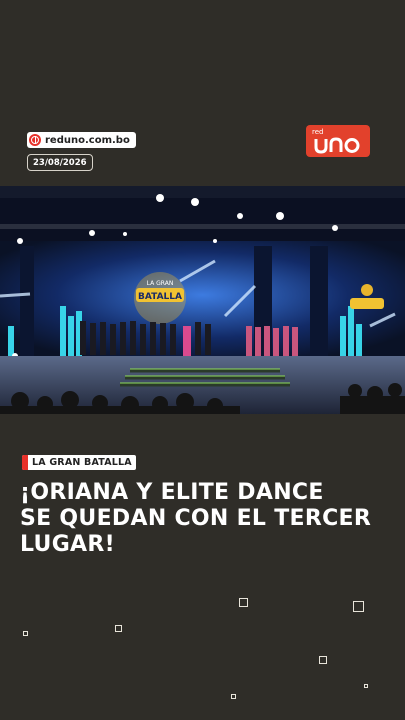 The height and width of the screenshot is (720, 405). I want to click on headline-line-1: ¡ORIANA Y ELITE DANCE, so click(172, 492).